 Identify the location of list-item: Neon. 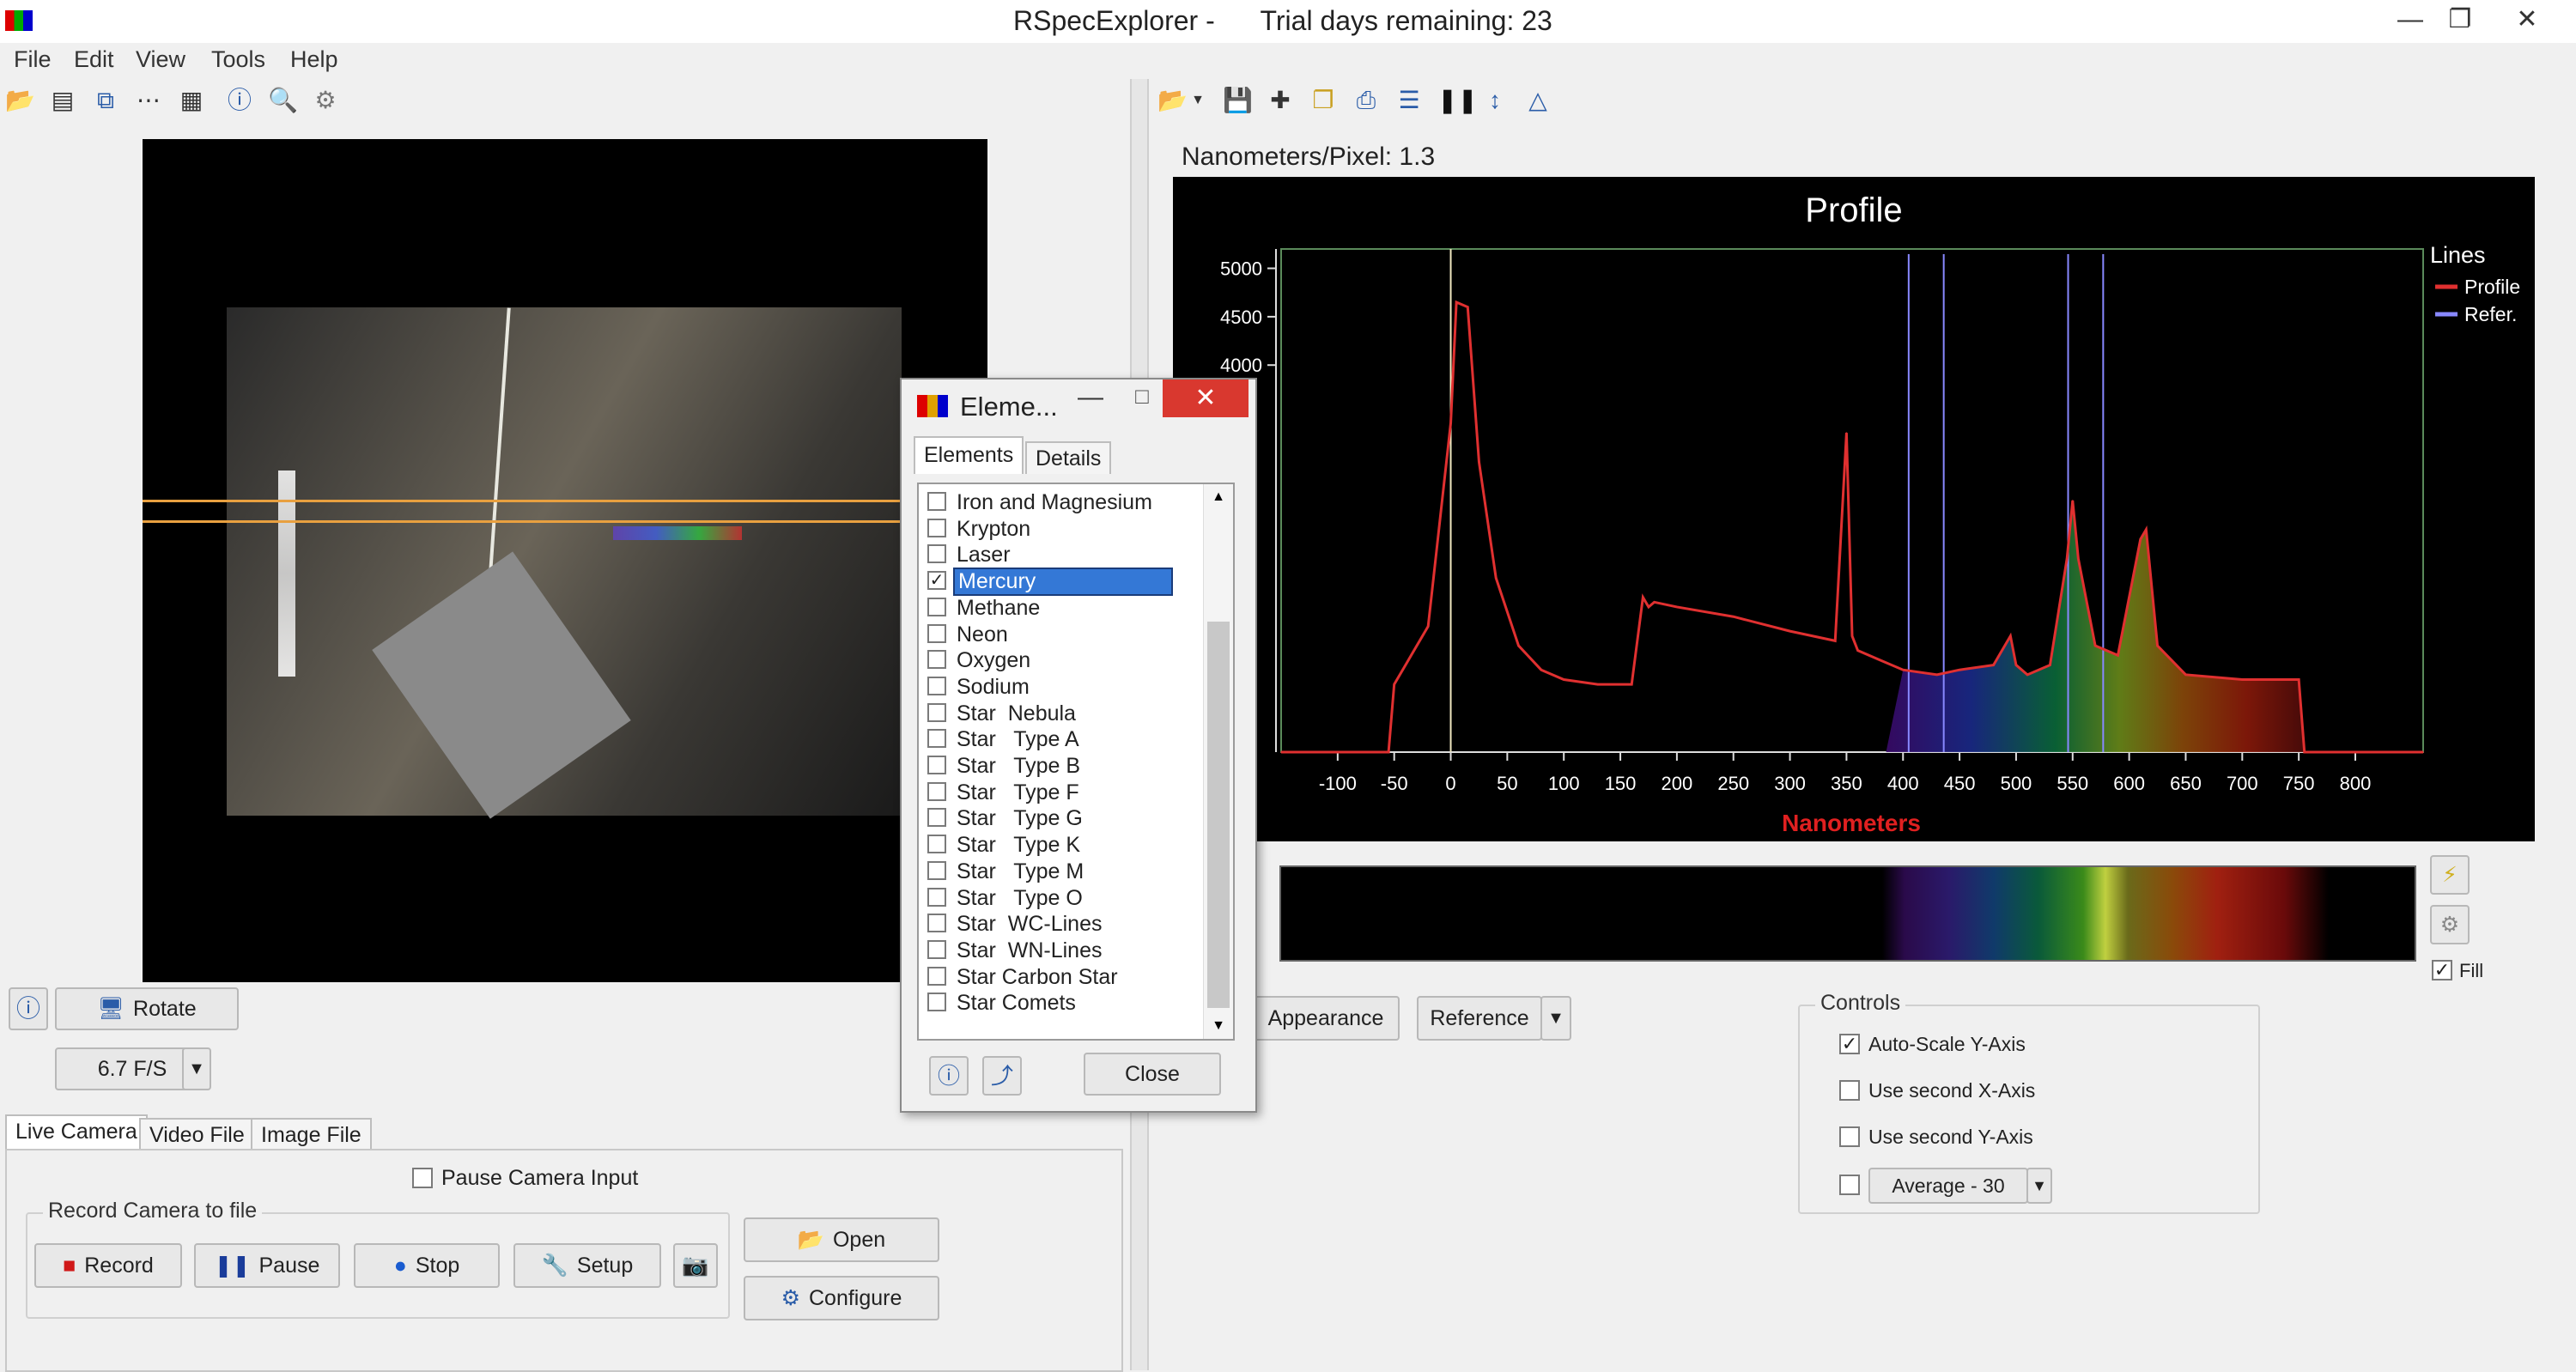
(1056, 634).